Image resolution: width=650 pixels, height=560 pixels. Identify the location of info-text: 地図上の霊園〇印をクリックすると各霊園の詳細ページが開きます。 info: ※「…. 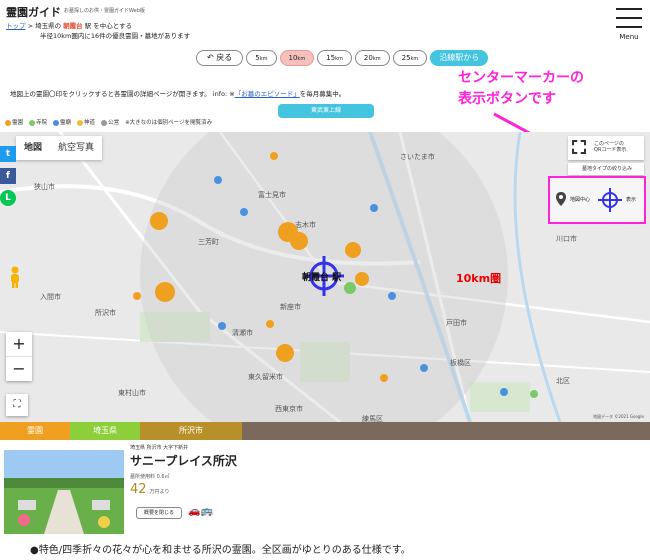
(177, 93).